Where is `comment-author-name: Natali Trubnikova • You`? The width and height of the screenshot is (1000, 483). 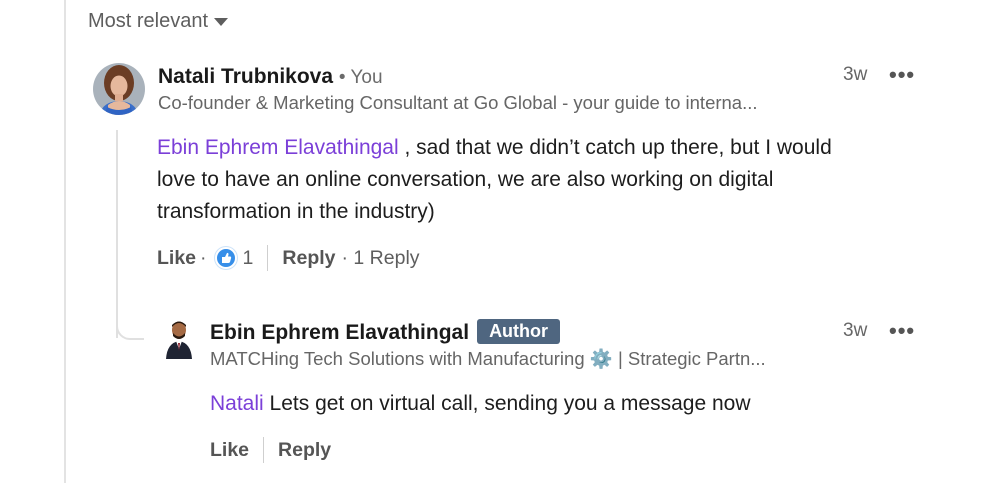 comment-author-name: Natali Trubnikova • You is located at coordinates (270, 77).